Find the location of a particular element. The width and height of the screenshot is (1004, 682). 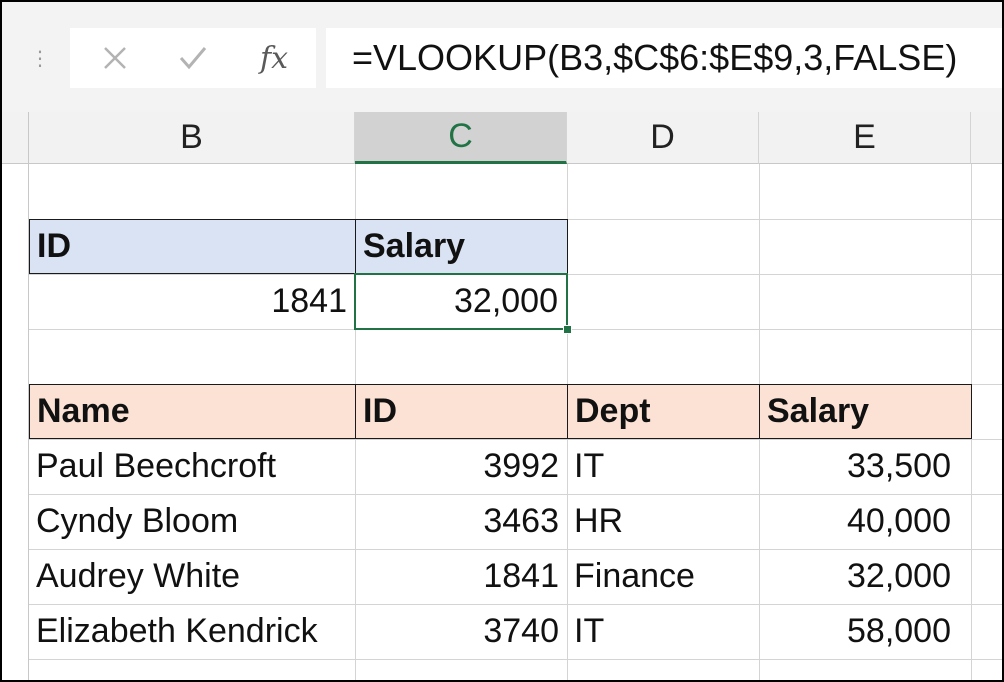

insert-function-button: fx is located at coordinates (274, 58).